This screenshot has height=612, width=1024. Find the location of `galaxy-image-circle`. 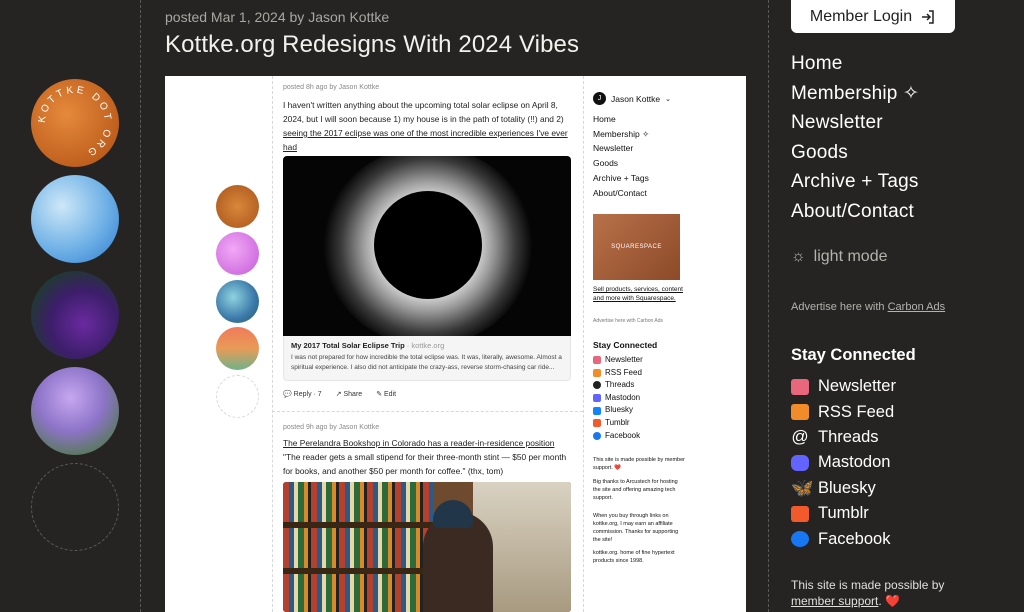

galaxy-image-circle is located at coordinates (75, 315).